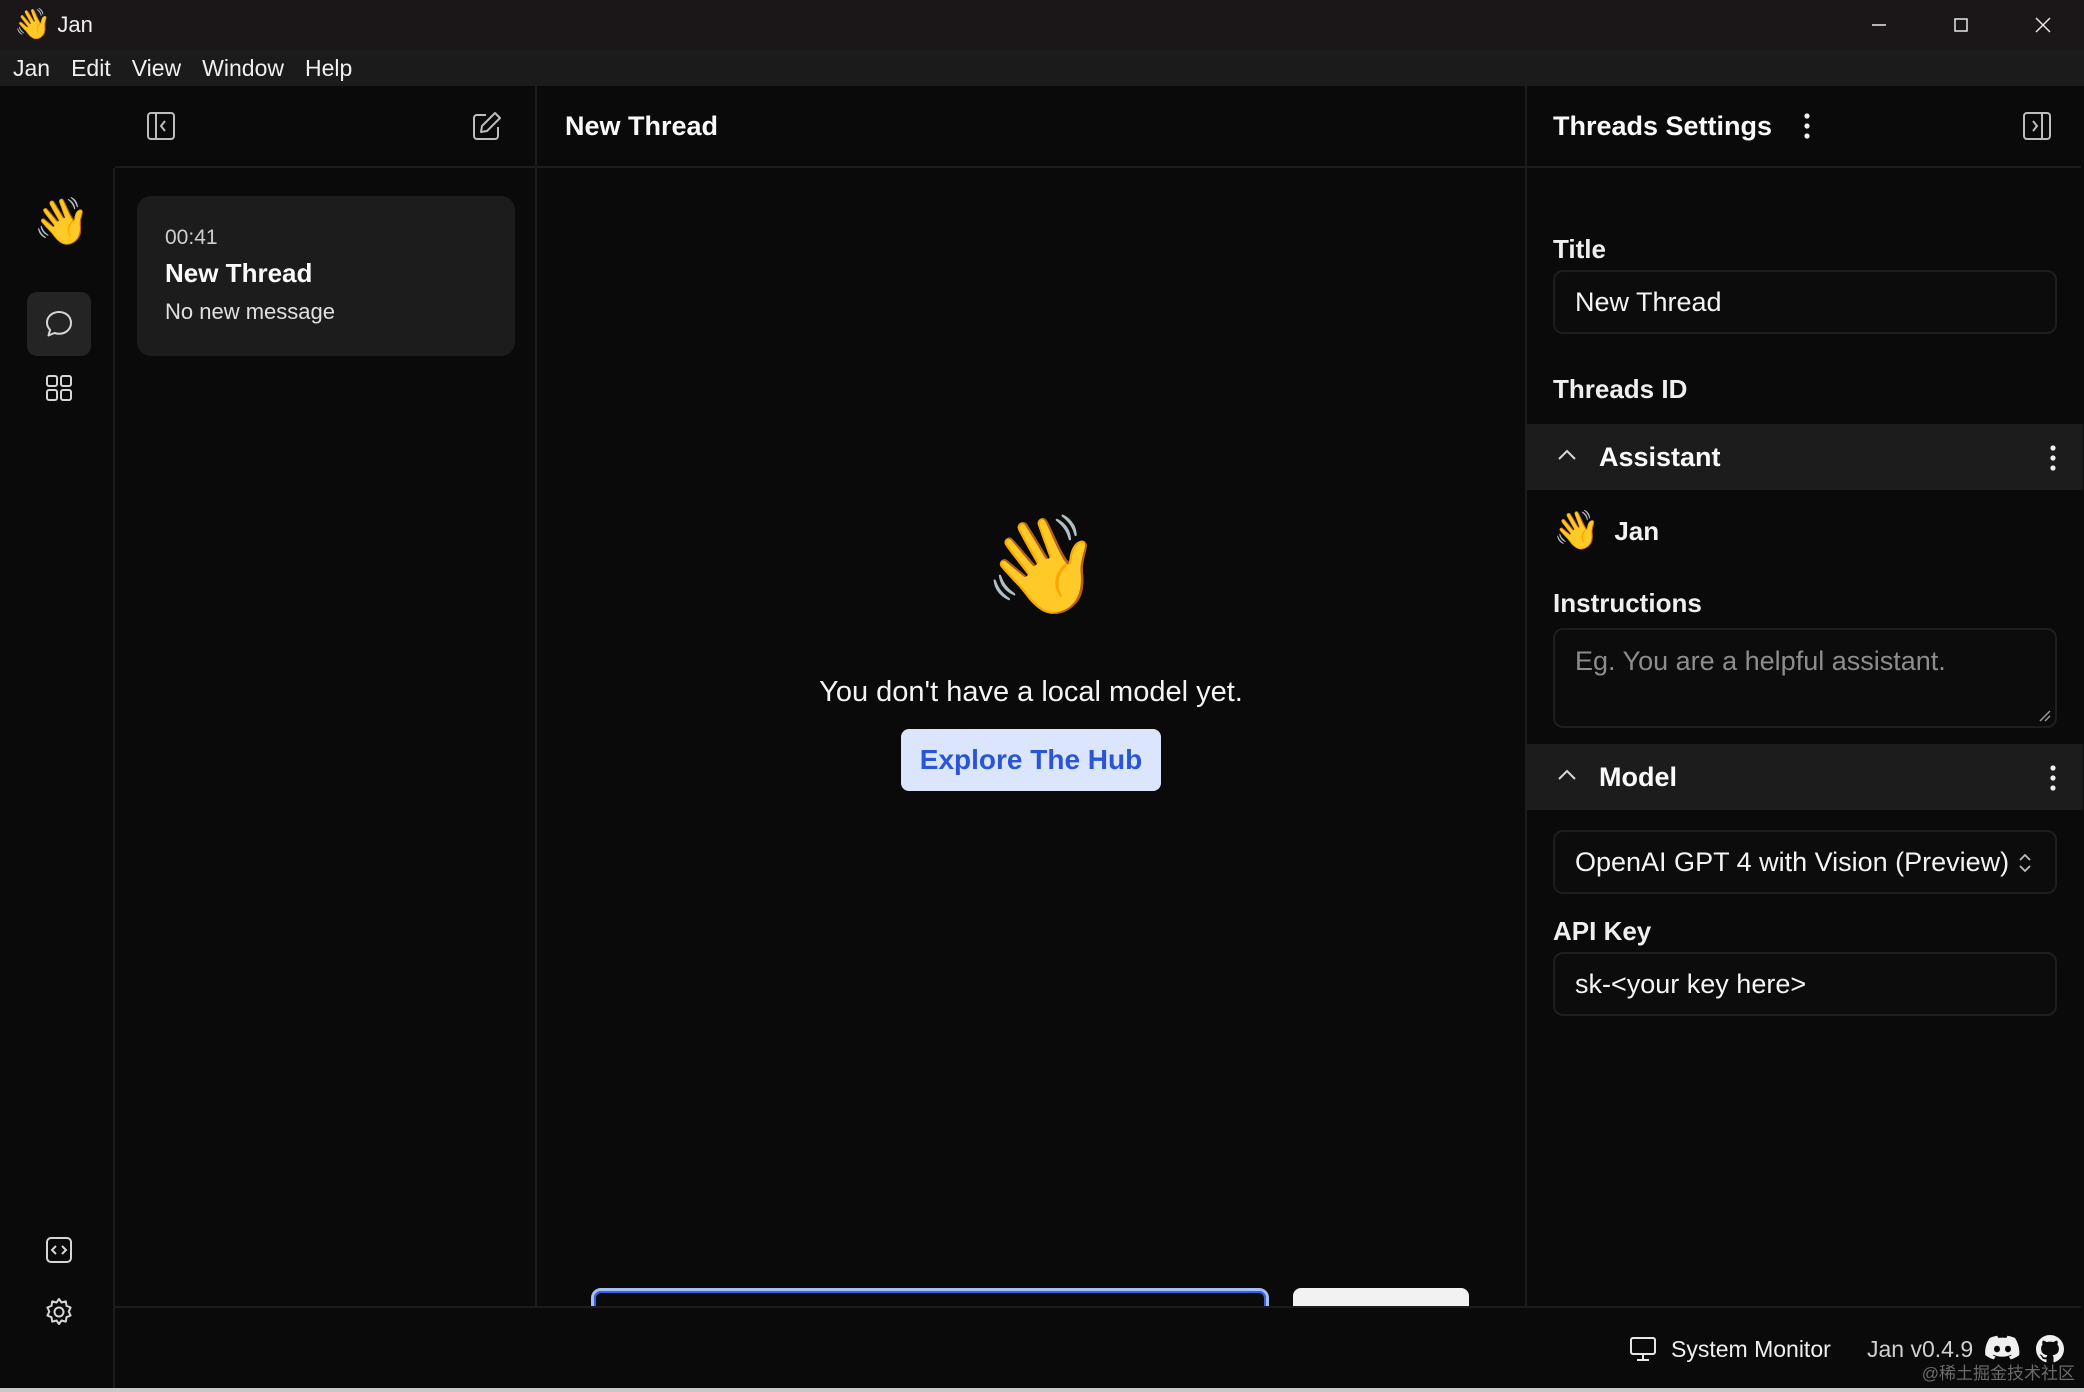  What do you see at coordinates (1691, 983) in the screenshot?
I see `api-key-value: sk-<your key here>` at bounding box center [1691, 983].